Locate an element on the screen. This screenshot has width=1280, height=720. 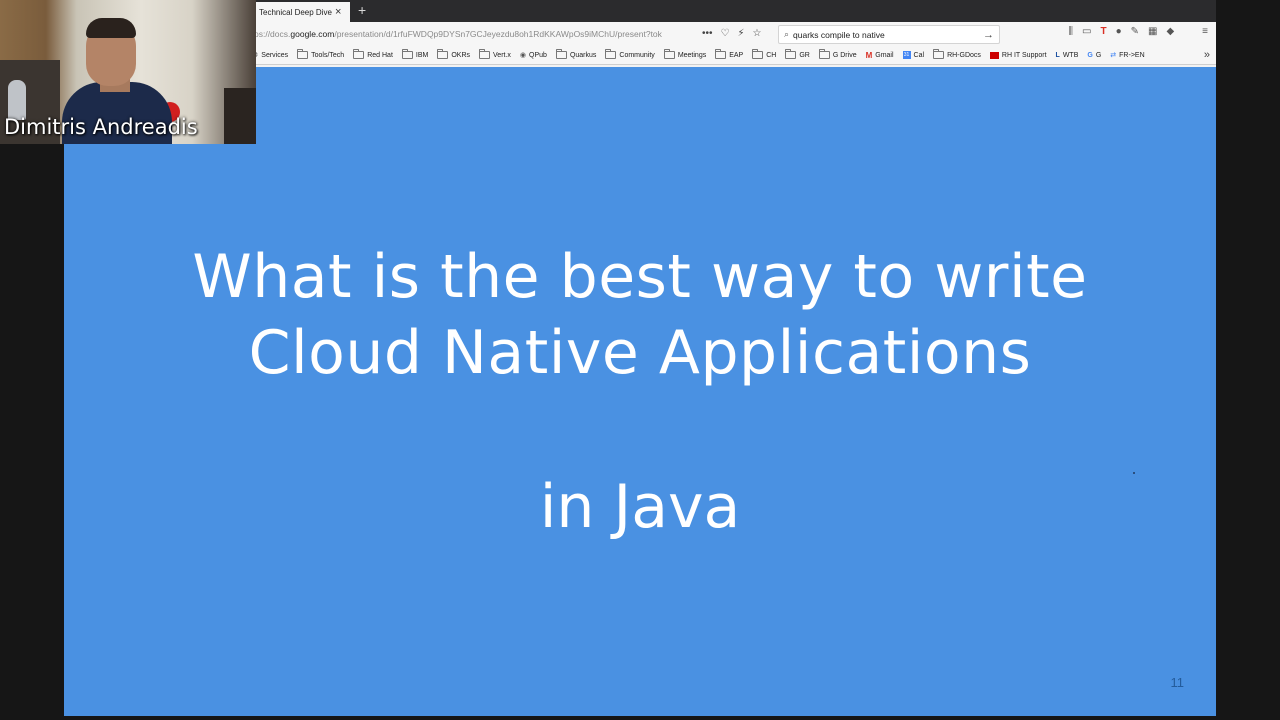
google-icon: G is located at coordinates (1090, 55).